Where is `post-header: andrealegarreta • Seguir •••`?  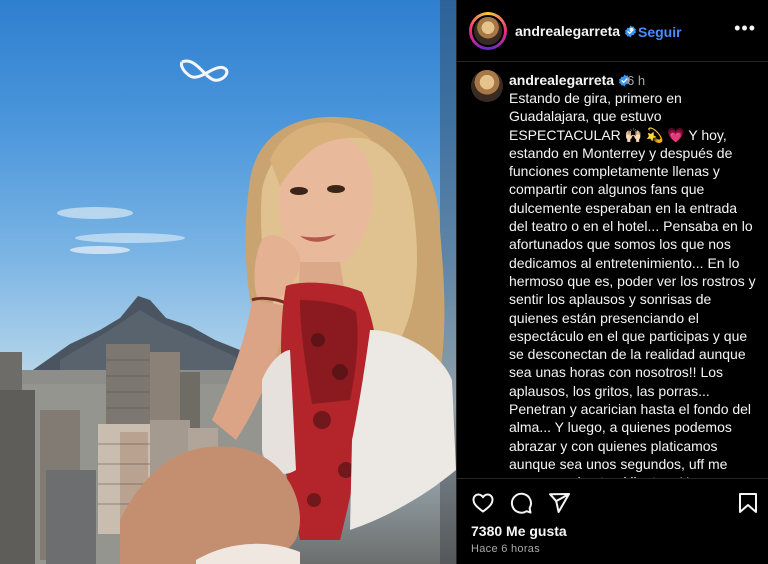 post-header: andrealegarreta • Seguir ••• is located at coordinates (612, 31).